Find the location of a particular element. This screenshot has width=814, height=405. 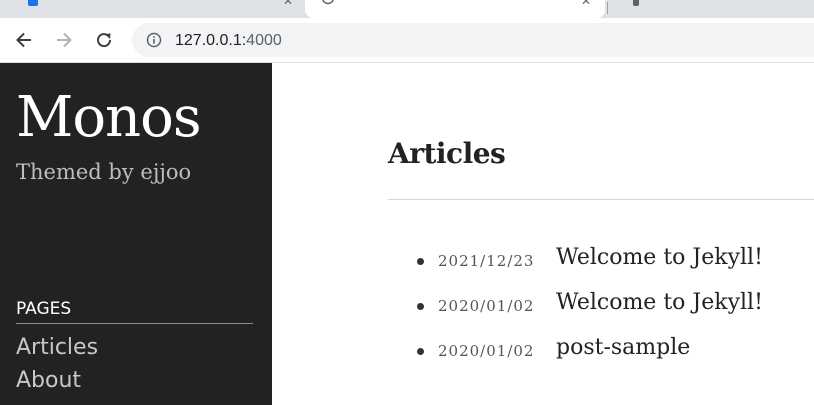

browser-tab-active: ✕ is located at coordinates (455, 9).